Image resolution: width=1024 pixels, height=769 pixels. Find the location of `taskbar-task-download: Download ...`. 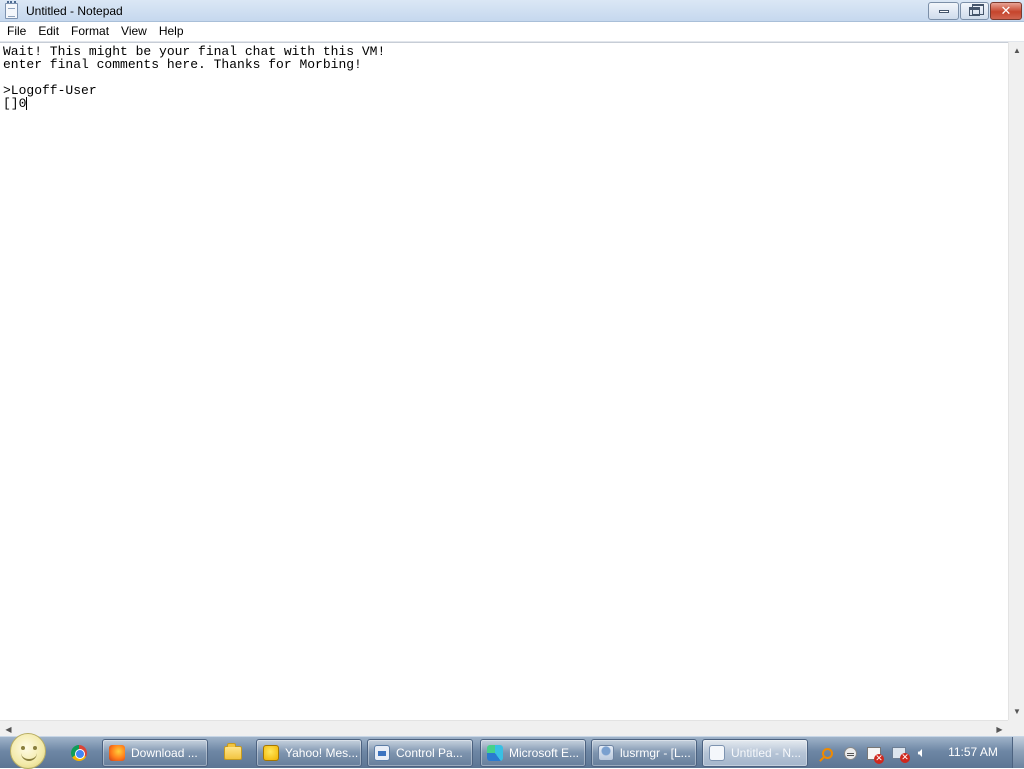

taskbar-task-download: Download ... is located at coordinates (155, 753).